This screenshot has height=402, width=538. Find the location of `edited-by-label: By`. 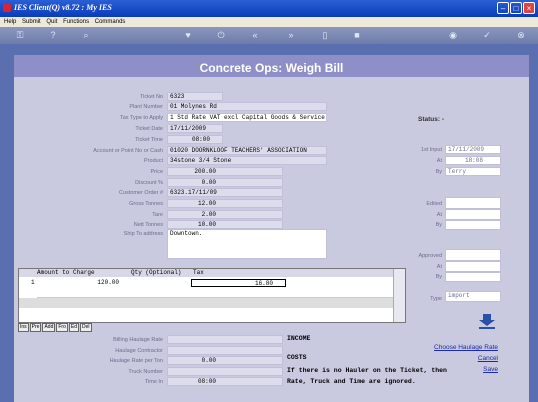

edited-by-label: By is located at coordinates (438, 225).